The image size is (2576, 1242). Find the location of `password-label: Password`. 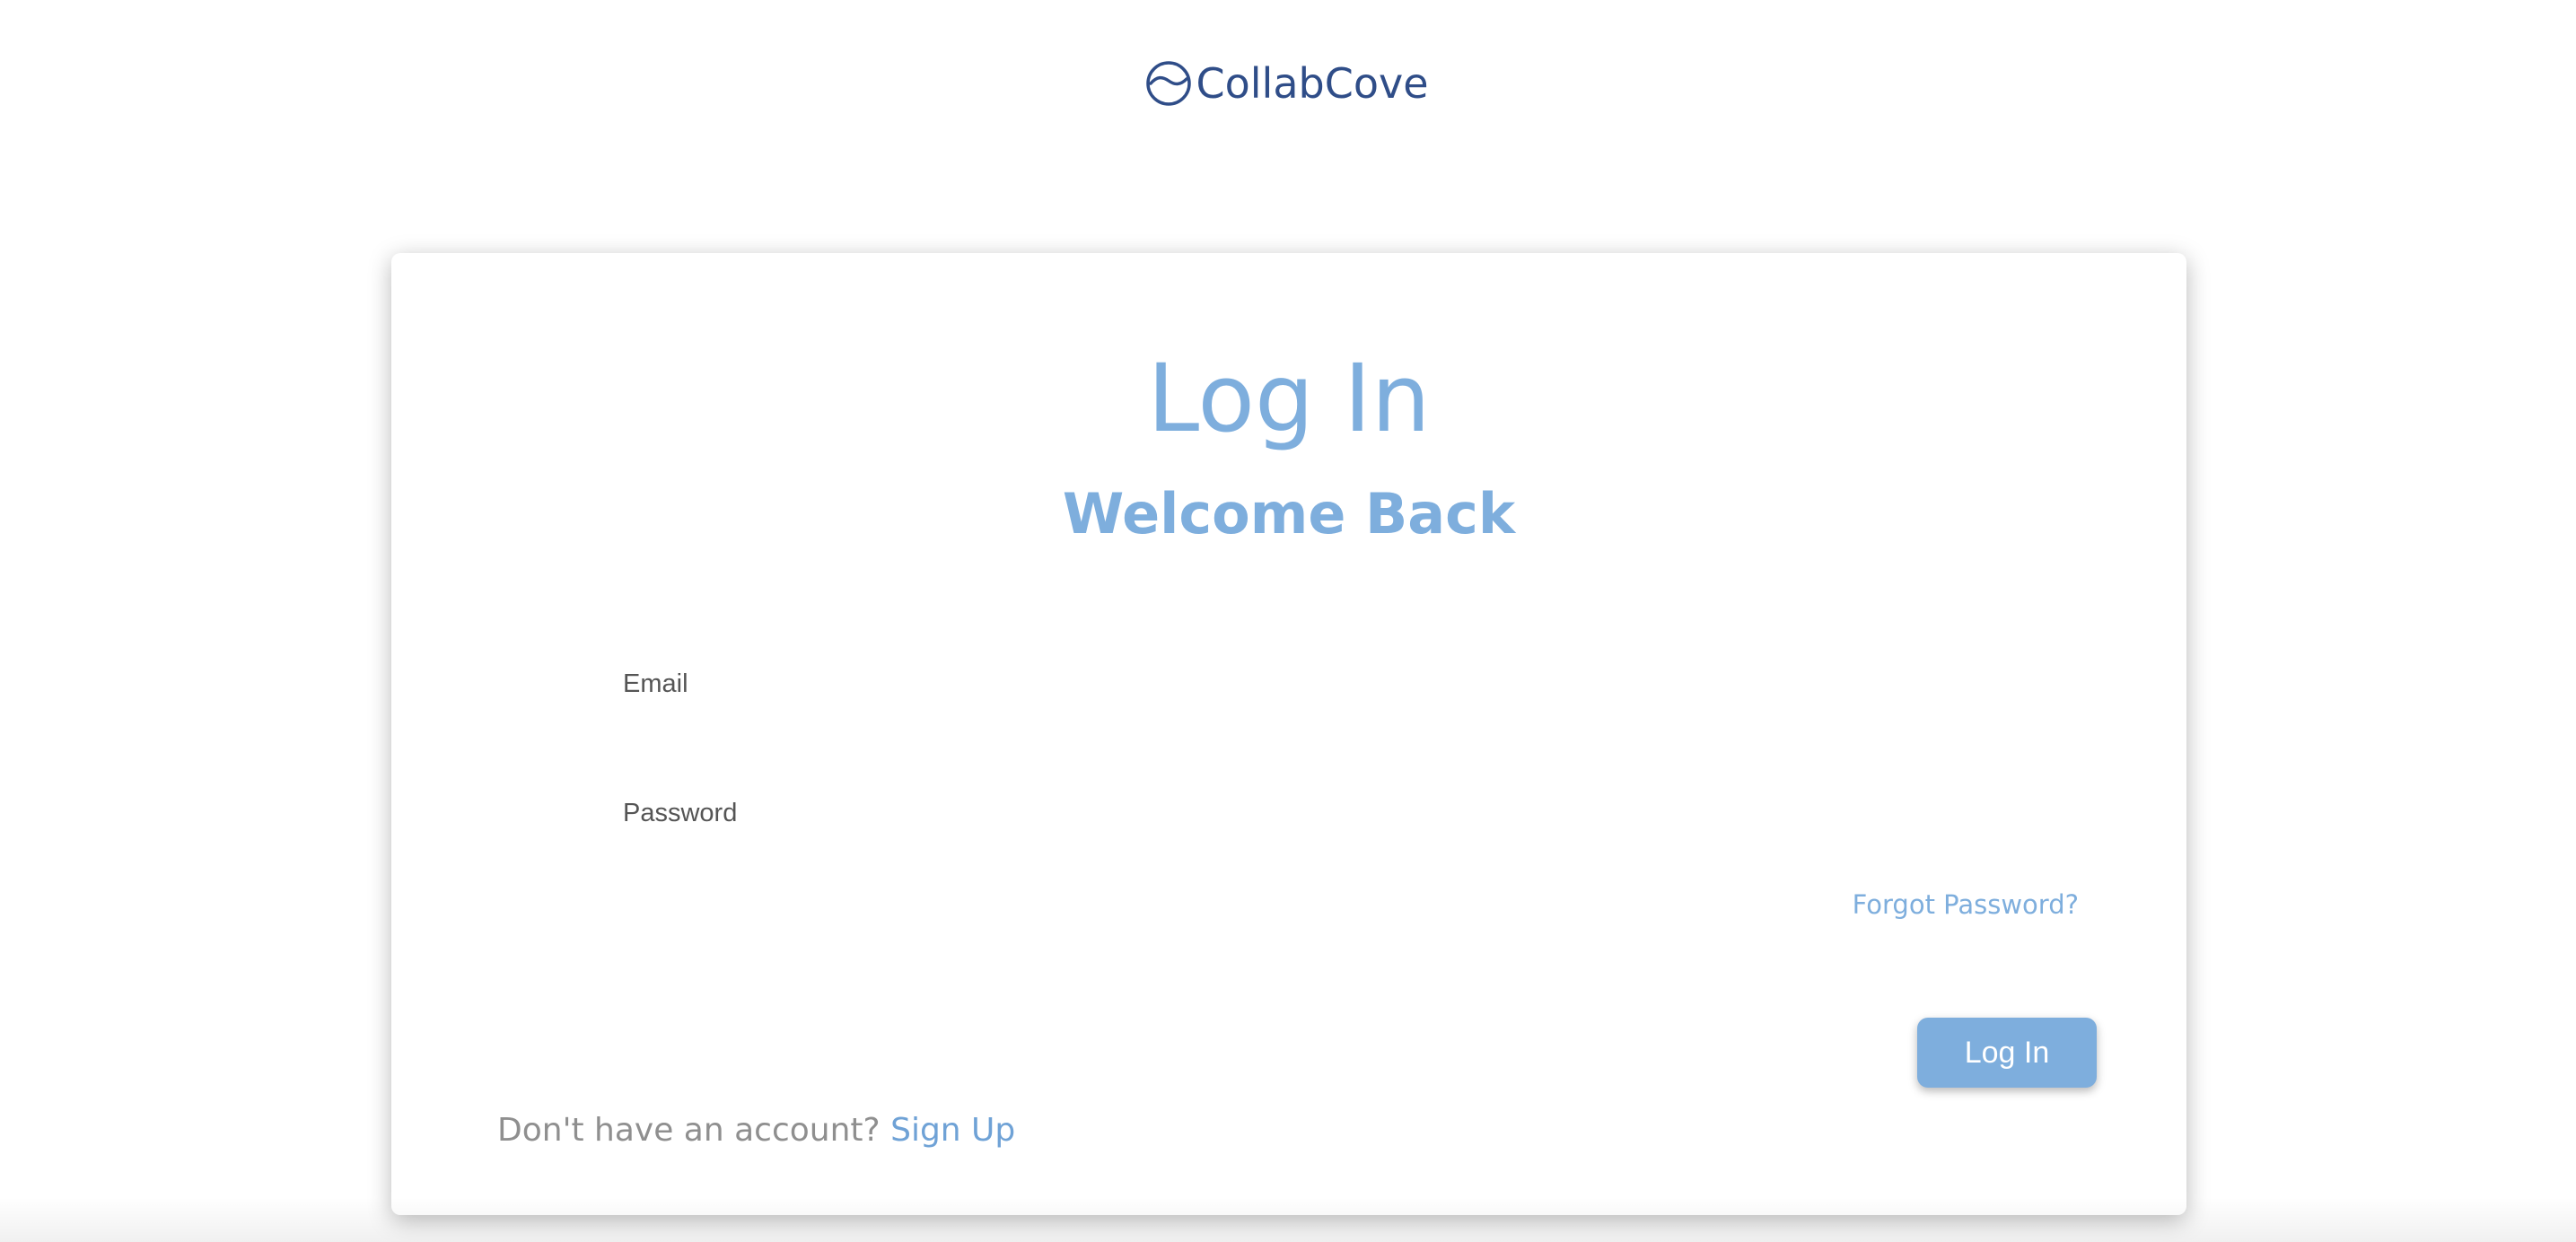

password-label: Password is located at coordinates (680, 813).